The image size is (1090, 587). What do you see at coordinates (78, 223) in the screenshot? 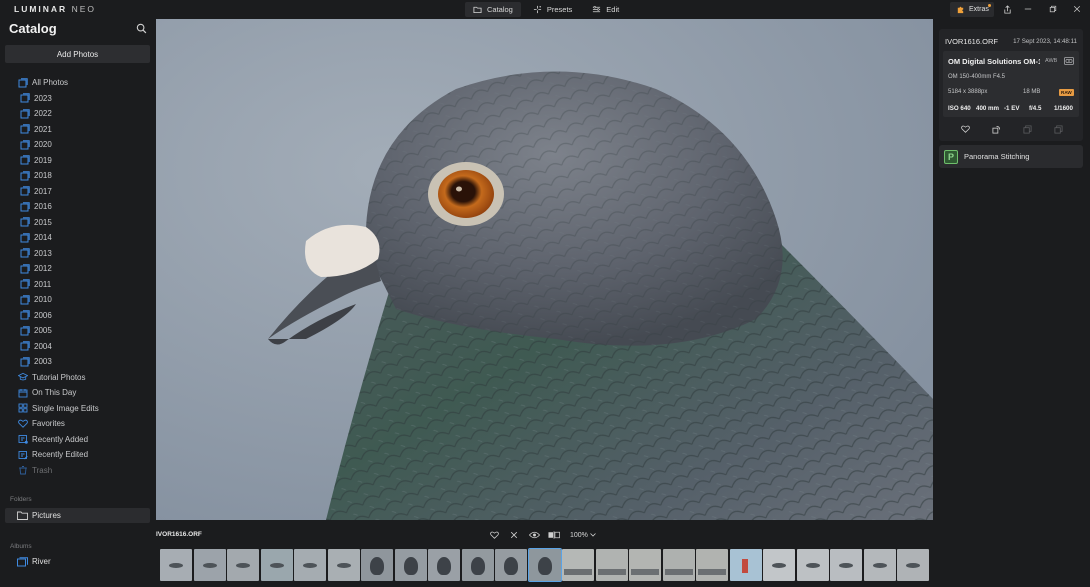
I see `sidebar-item-2015: 2015` at bounding box center [78, 223].